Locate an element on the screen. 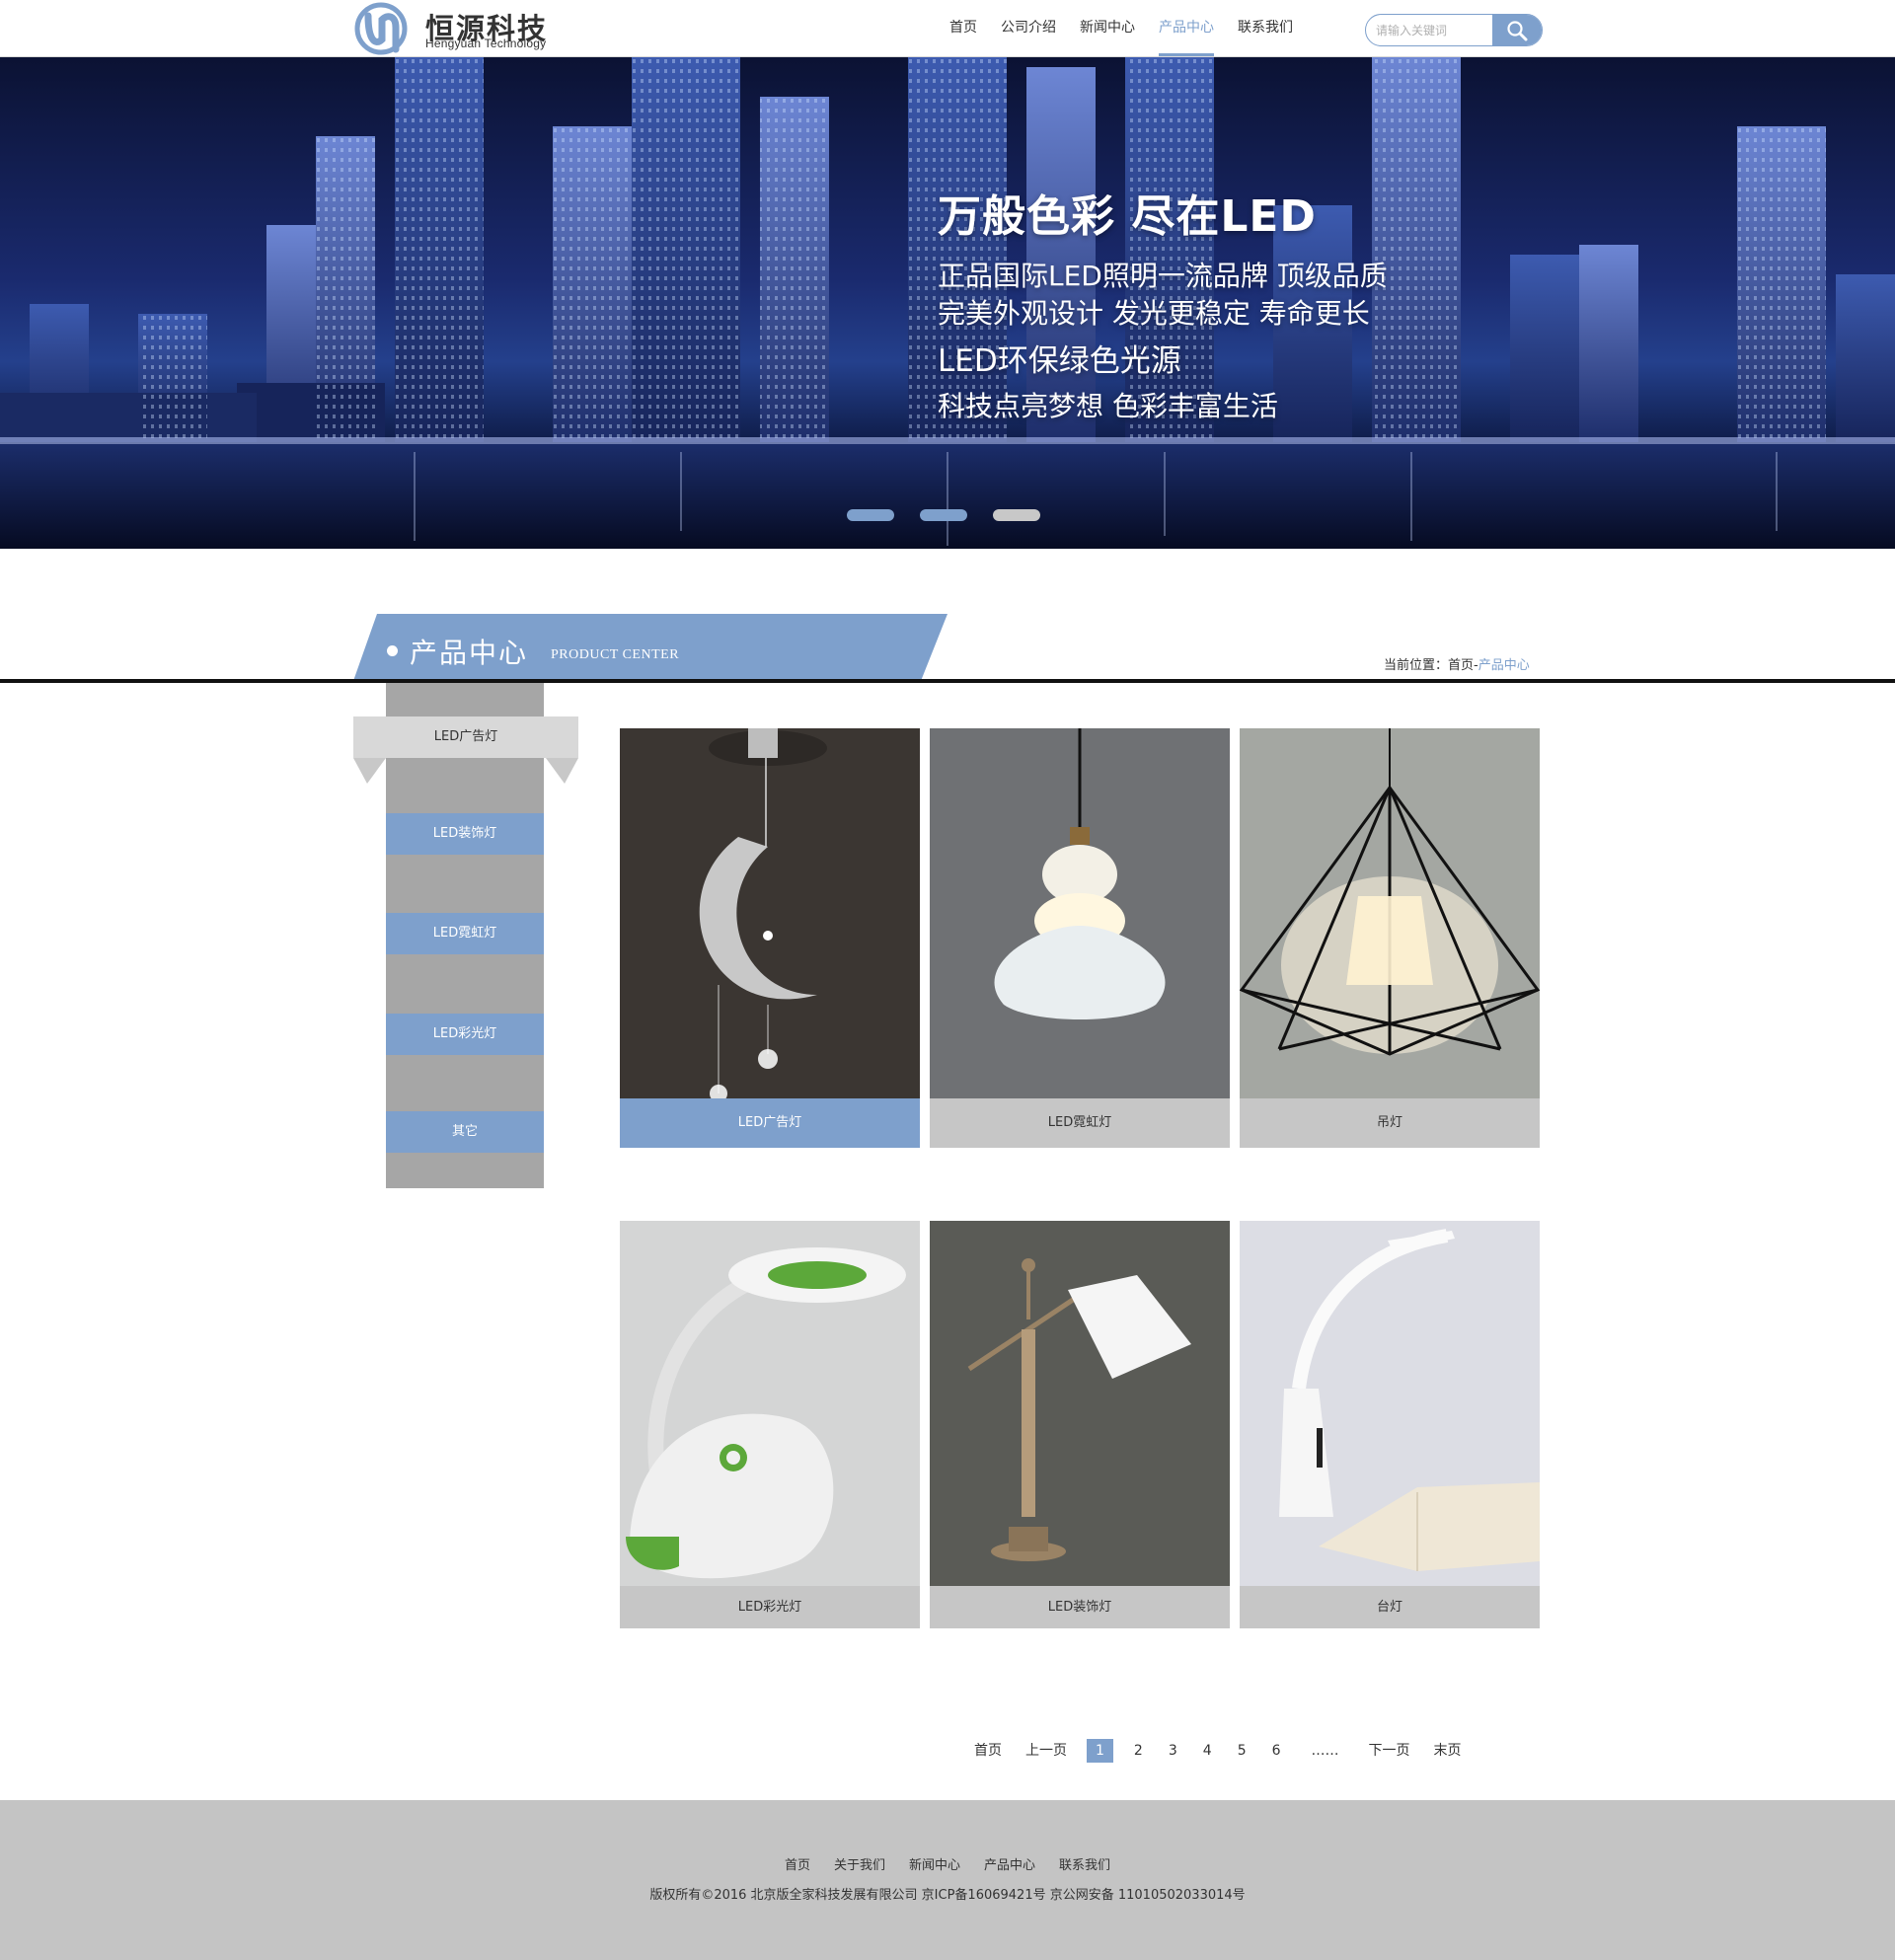 The image size is (1895, 1960). page-last: 末页 is located at coordinates (1448, 1751).